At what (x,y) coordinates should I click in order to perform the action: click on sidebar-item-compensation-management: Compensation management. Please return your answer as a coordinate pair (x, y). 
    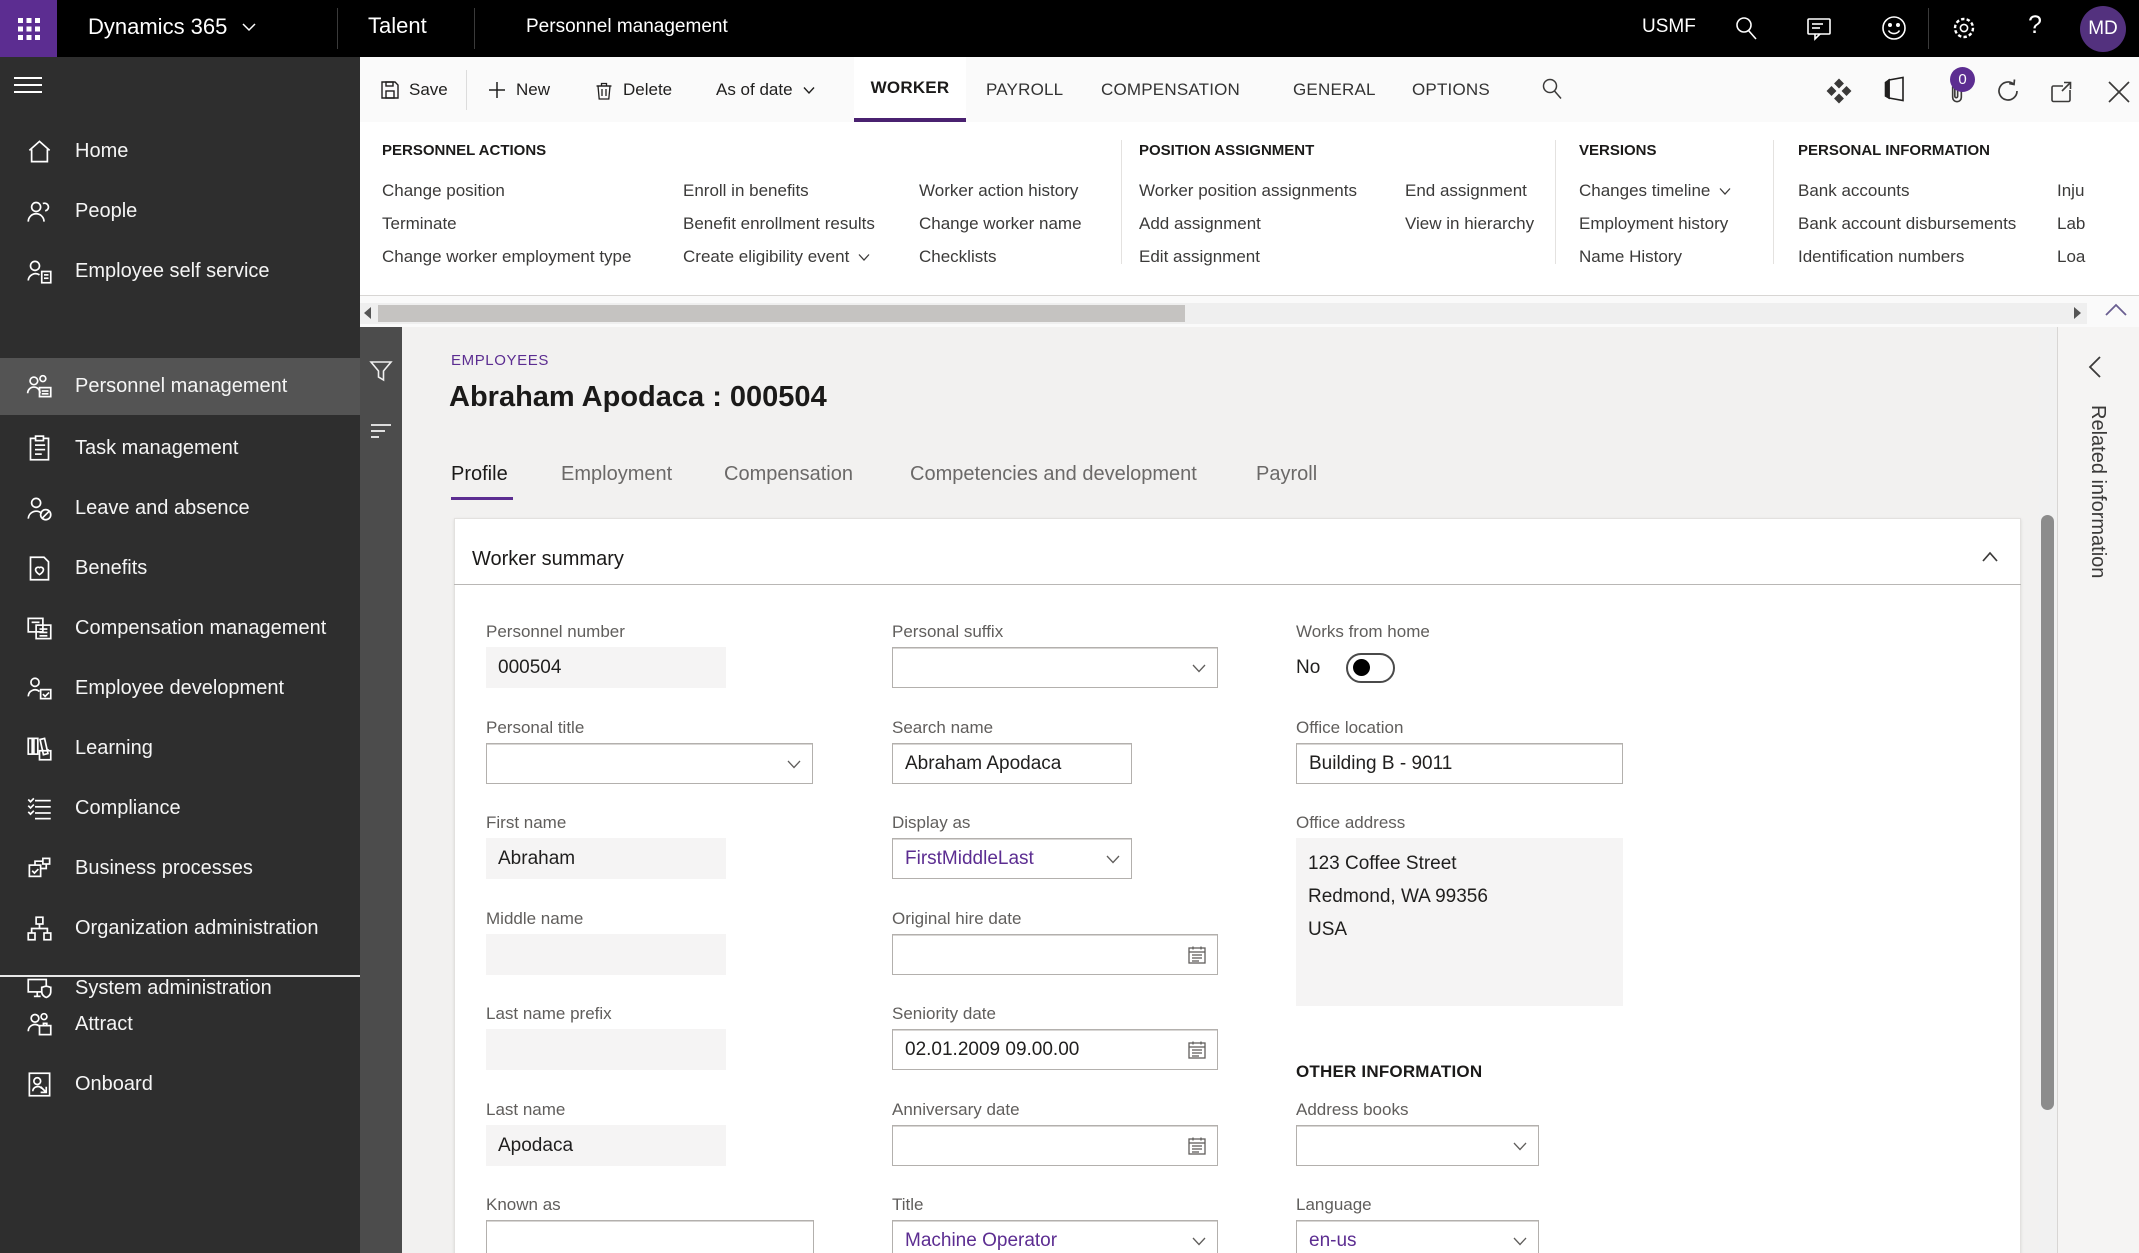
    Looking at the image, I should click on (180, 628).